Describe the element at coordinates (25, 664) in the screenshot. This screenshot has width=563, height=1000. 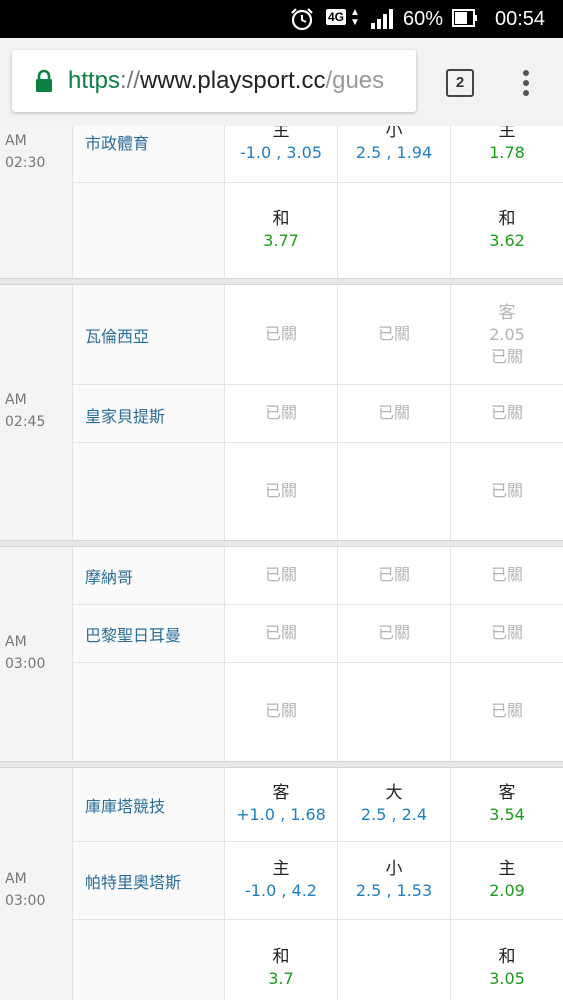
I see `time-value: 03:00` at that location.